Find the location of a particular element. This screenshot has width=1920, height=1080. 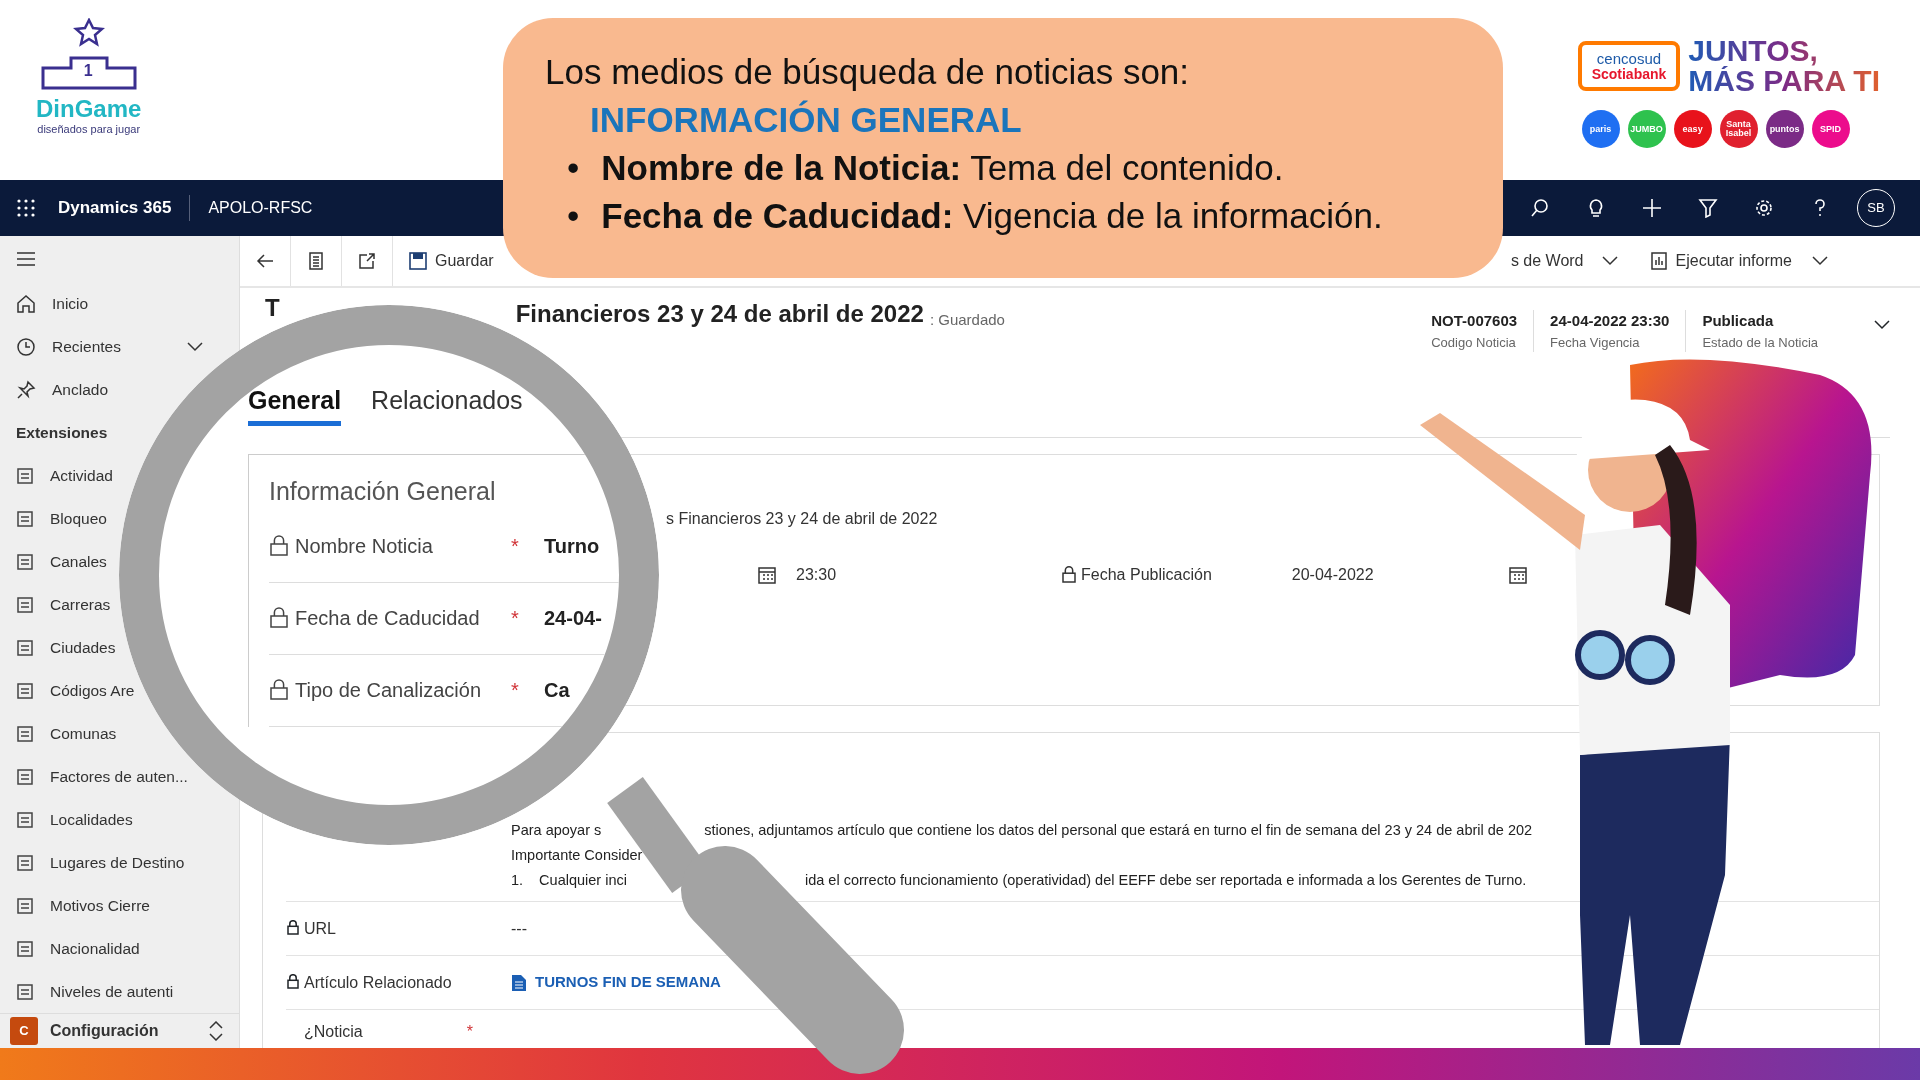

sidebar-item: Ciudades is located at coordinates (58, 647).